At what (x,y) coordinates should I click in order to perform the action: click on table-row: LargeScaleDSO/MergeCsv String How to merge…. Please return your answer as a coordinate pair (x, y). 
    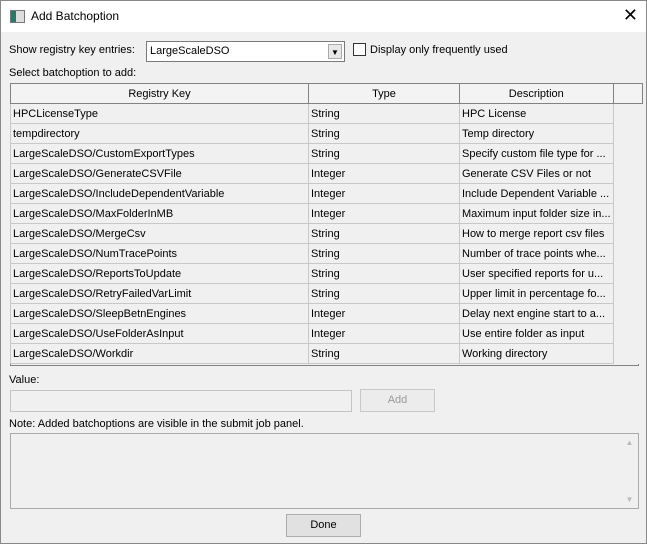
    Looking at the image, I should click on (326, 233).